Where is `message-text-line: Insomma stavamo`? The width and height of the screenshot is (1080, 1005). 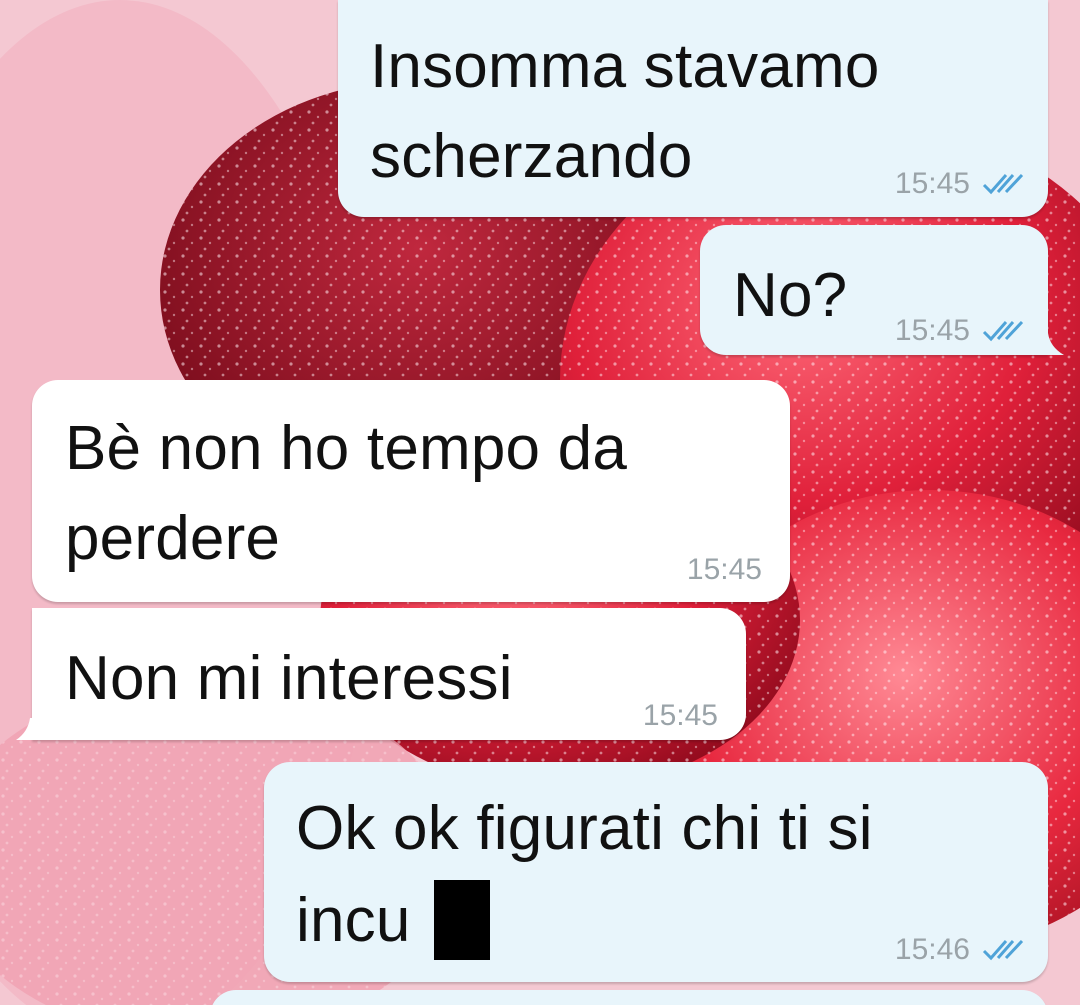
message-text-line: Insomma stavamo is located at coordinates (625, 66).